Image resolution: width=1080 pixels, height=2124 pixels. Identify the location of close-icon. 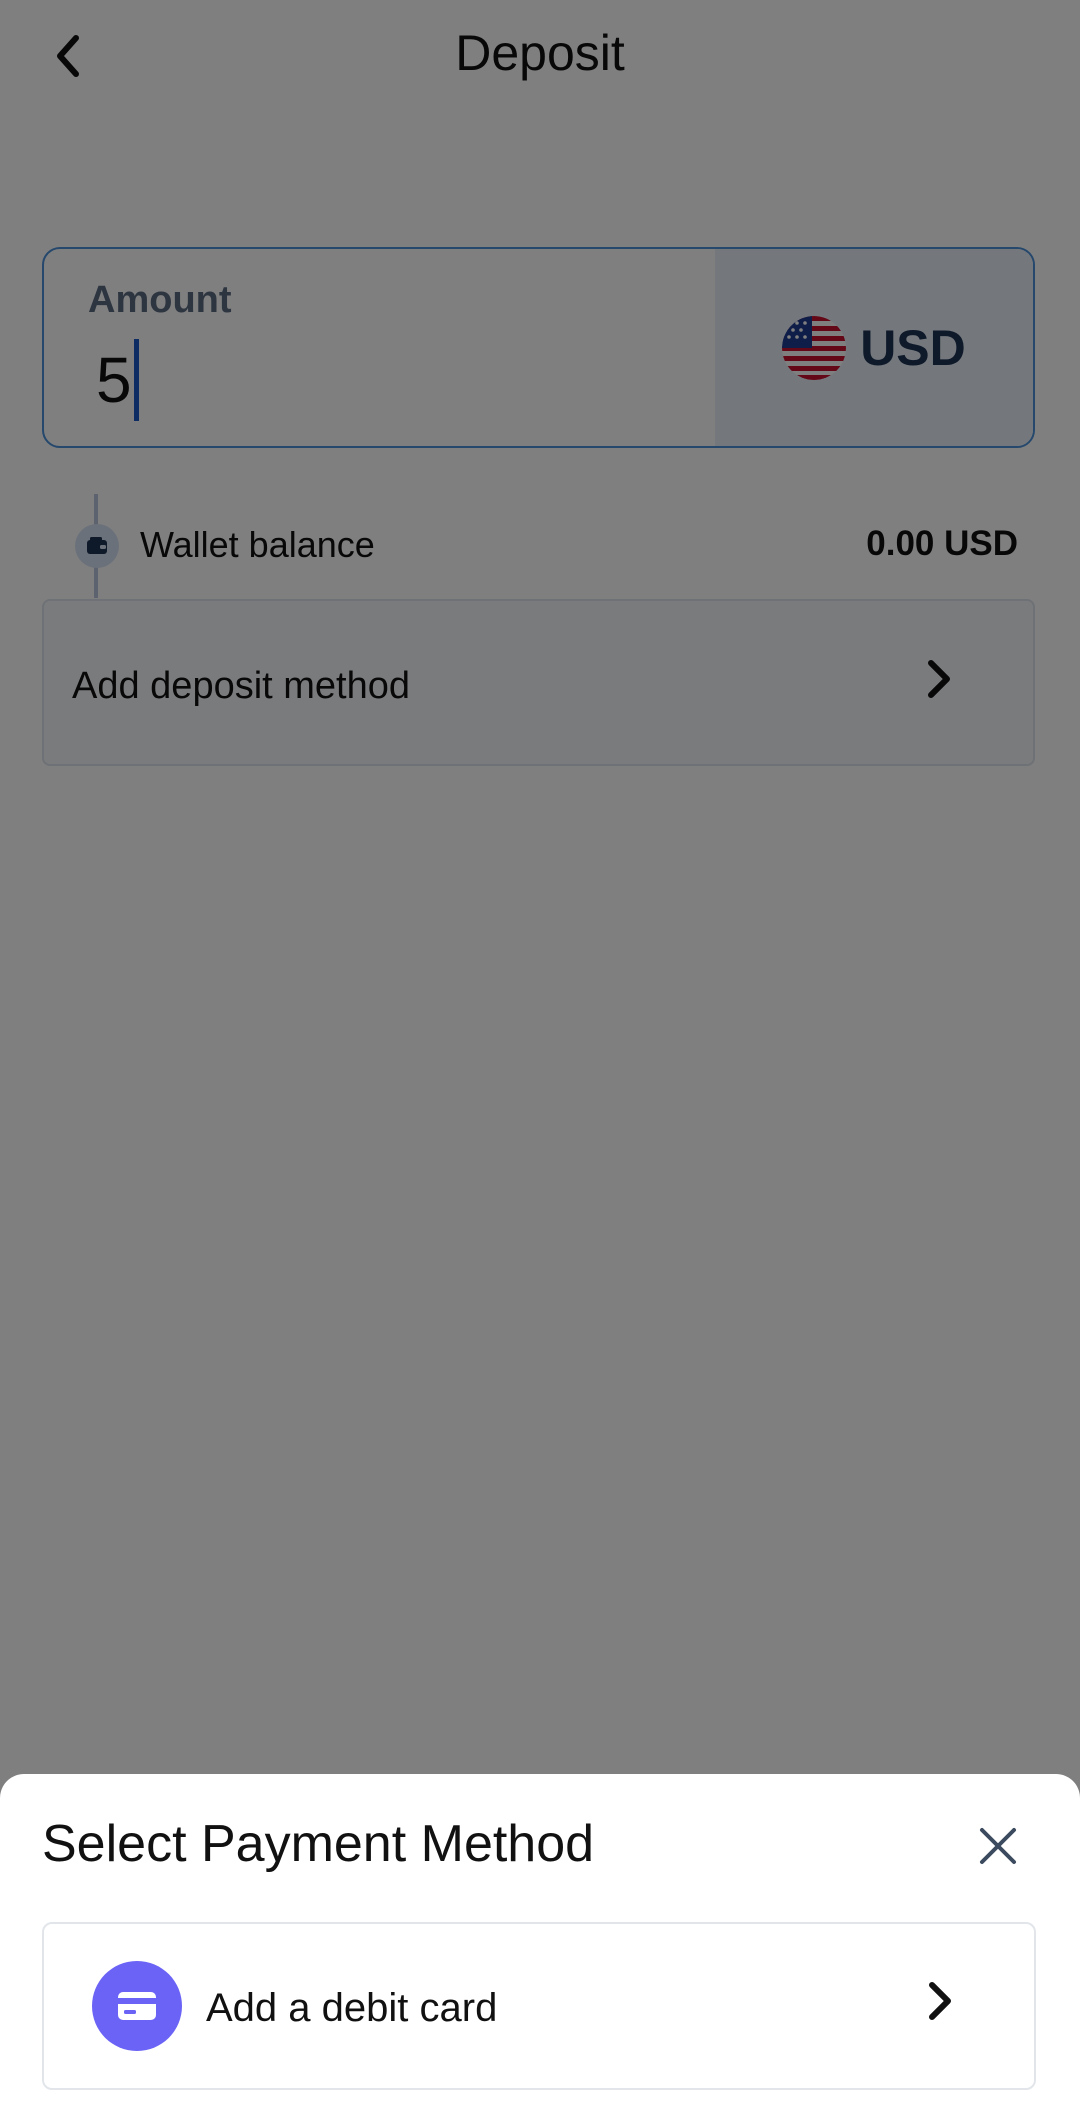
(998, 1846).